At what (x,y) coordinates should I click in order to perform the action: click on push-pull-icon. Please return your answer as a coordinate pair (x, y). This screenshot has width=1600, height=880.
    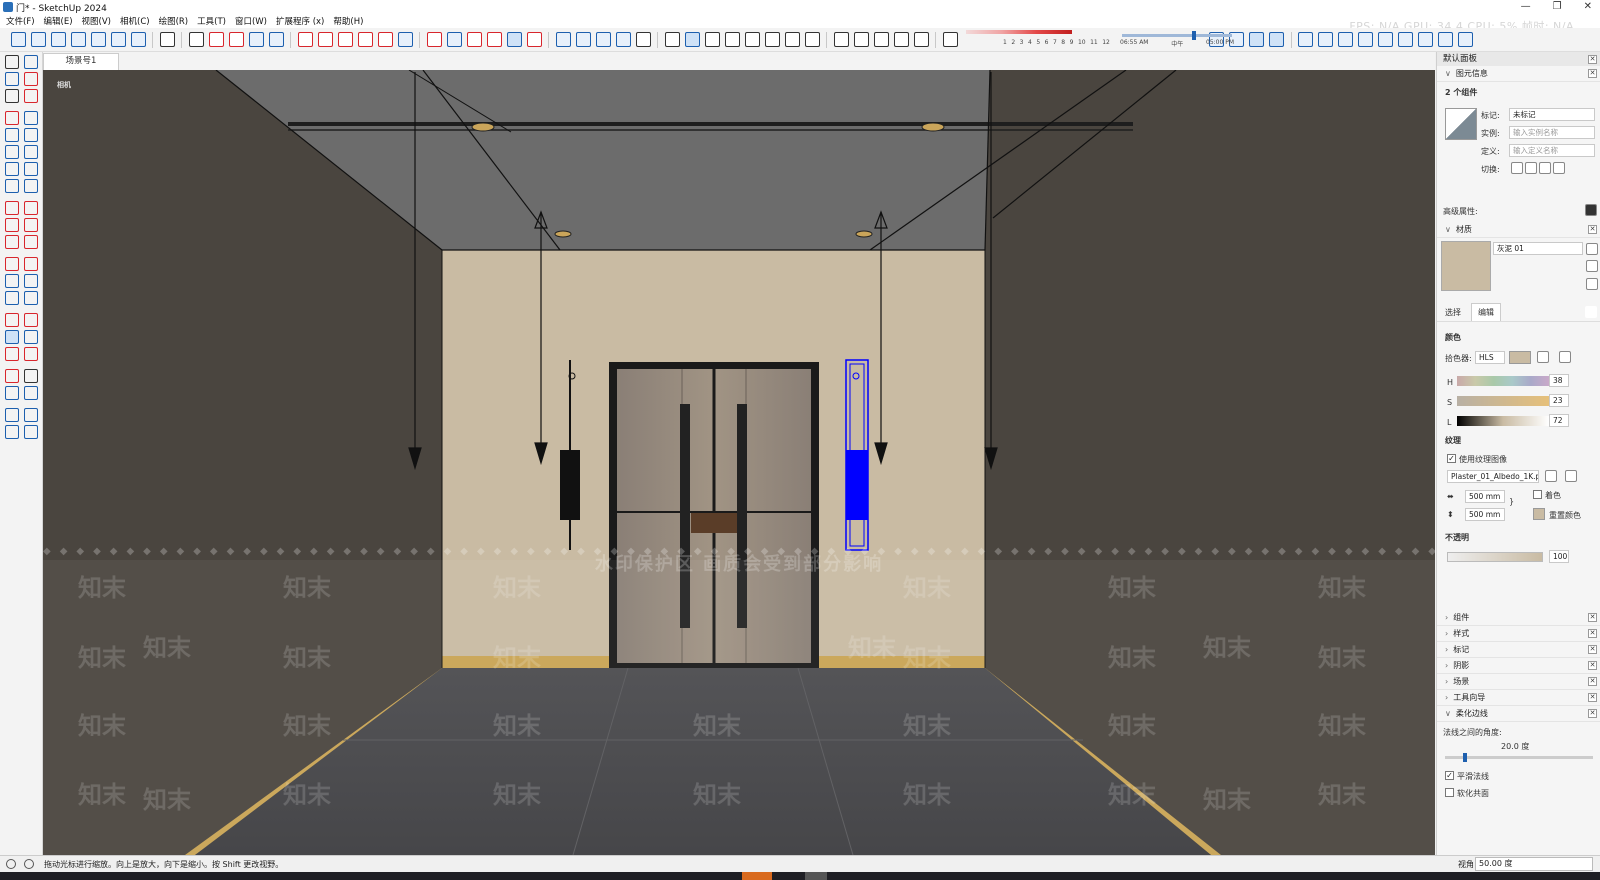
    Looking at the image, I should click on (305, 39).